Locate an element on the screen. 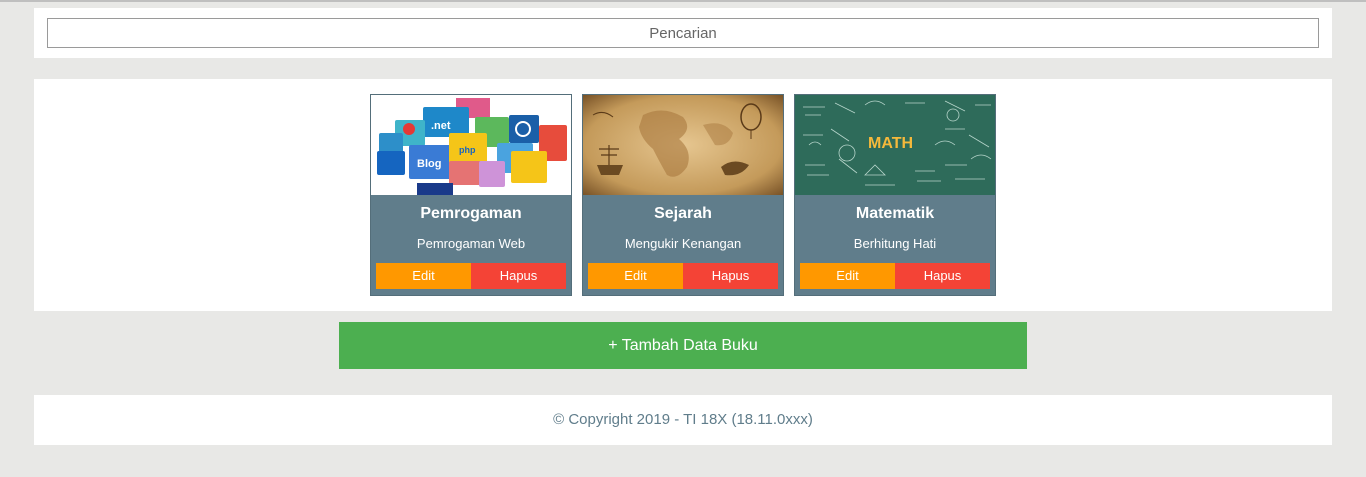 This screenshot has width=1366, height=477. book-card: Sejarah Mengukir Kenangan Edit Hapus is located at coordinates (683, 195).